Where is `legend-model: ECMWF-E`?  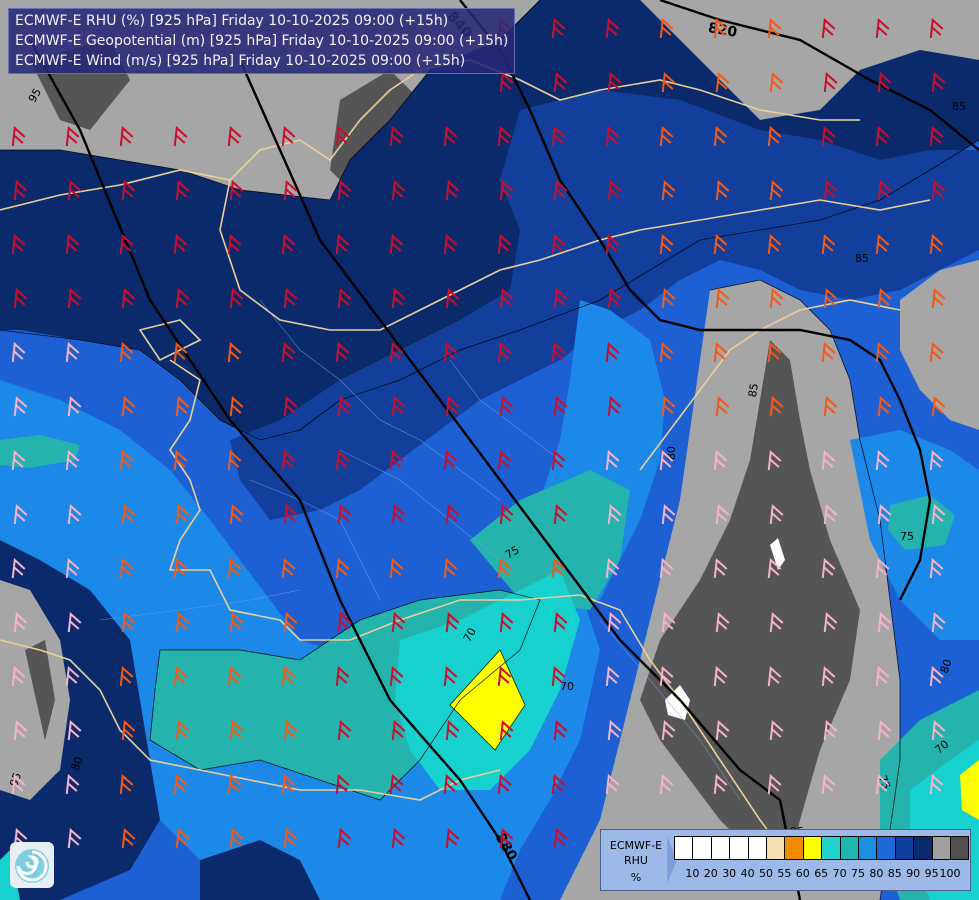
legend-model: ECMWF-E is located at coordinates (636, 845).